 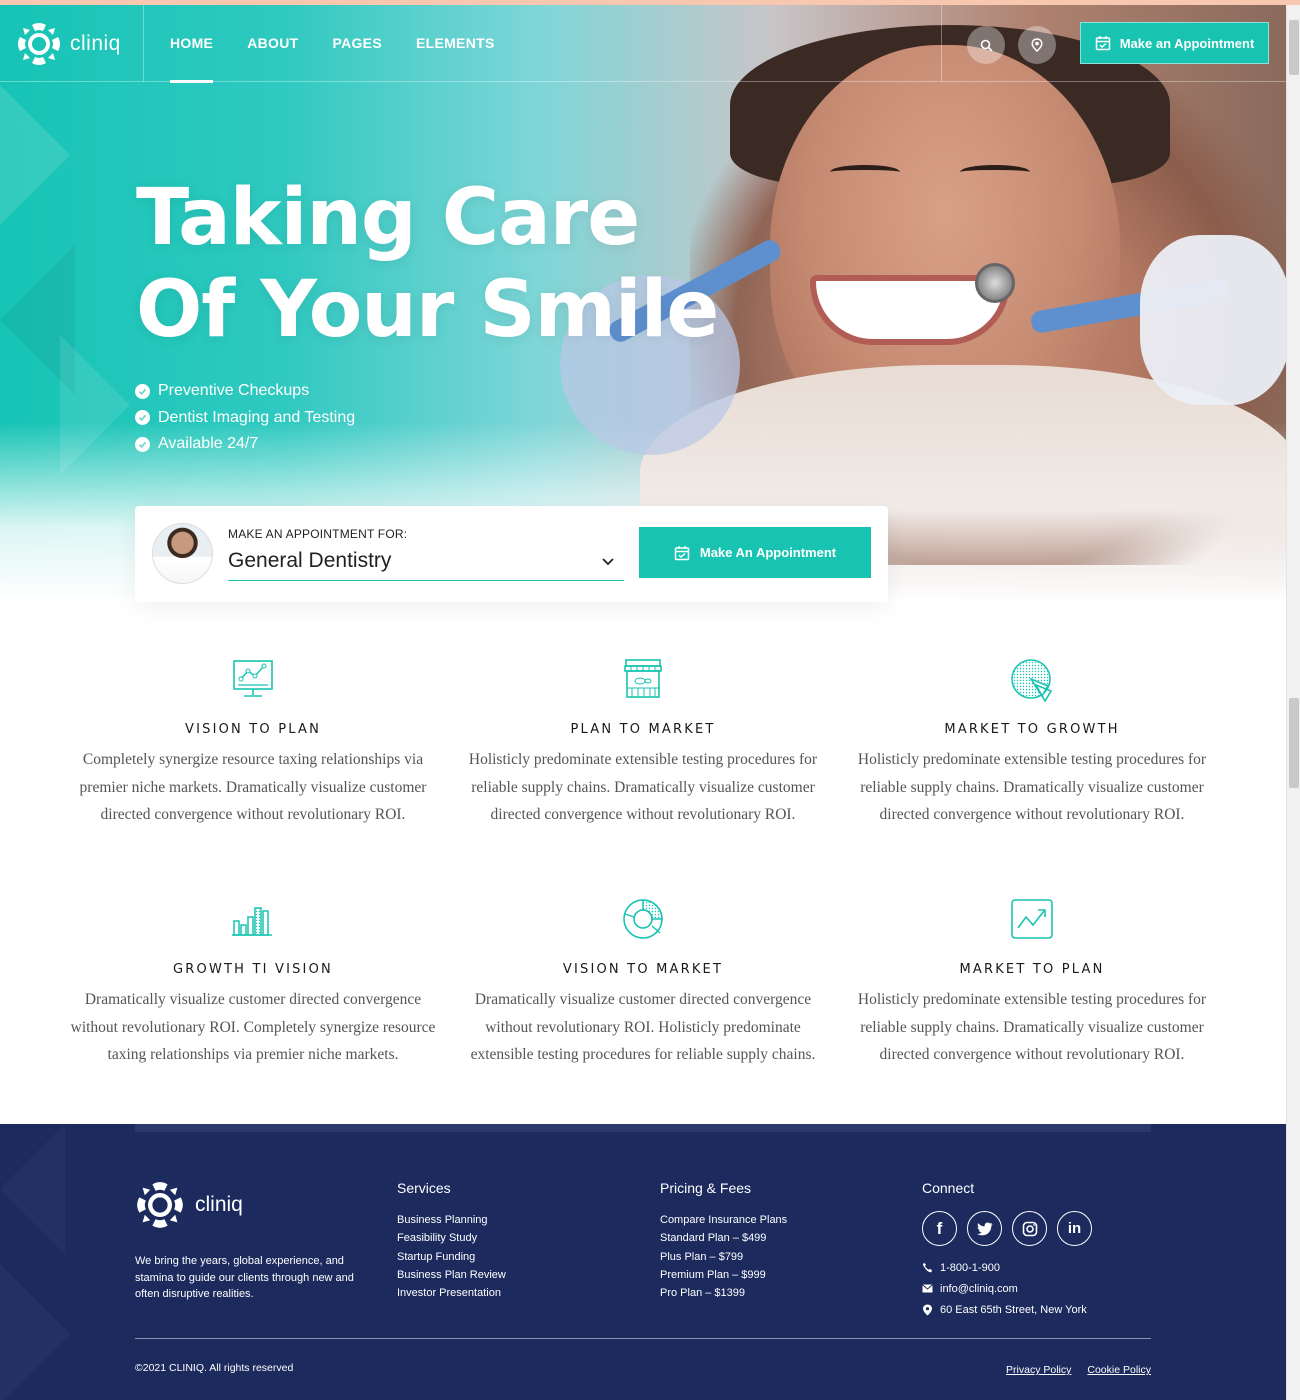 I want to click on monitor-chart-icon, so click(x=253, y=678).